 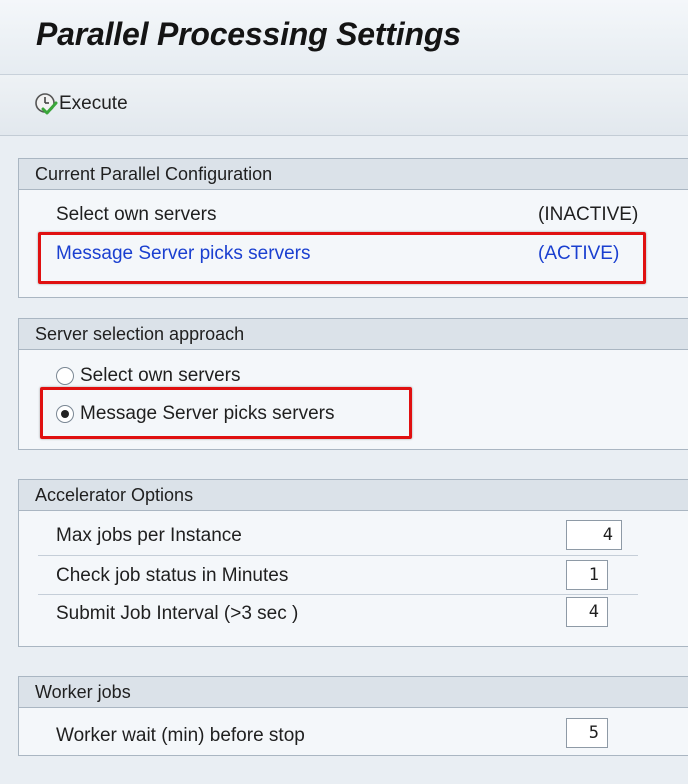 What do you see at coordinates (248, 34) in the screenshot?
I see `page-title: Parallel Processing Settings` at bounding box center [248, 34].